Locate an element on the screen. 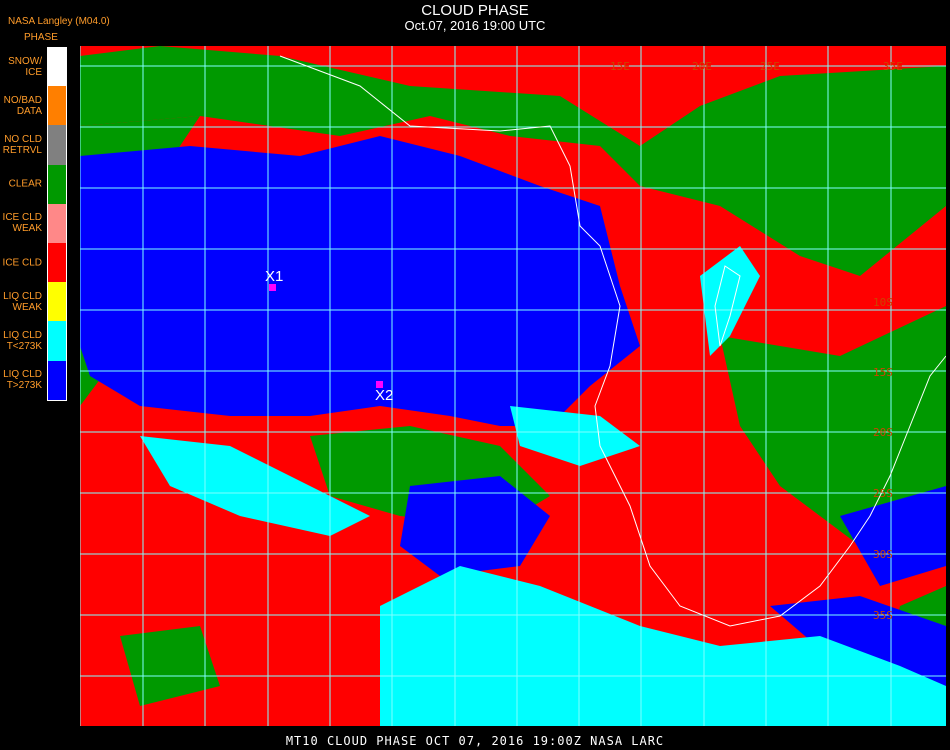 The image size is (950, 750). legend-label: LIQ CLD T<273K is located at coordinates (22, 340).